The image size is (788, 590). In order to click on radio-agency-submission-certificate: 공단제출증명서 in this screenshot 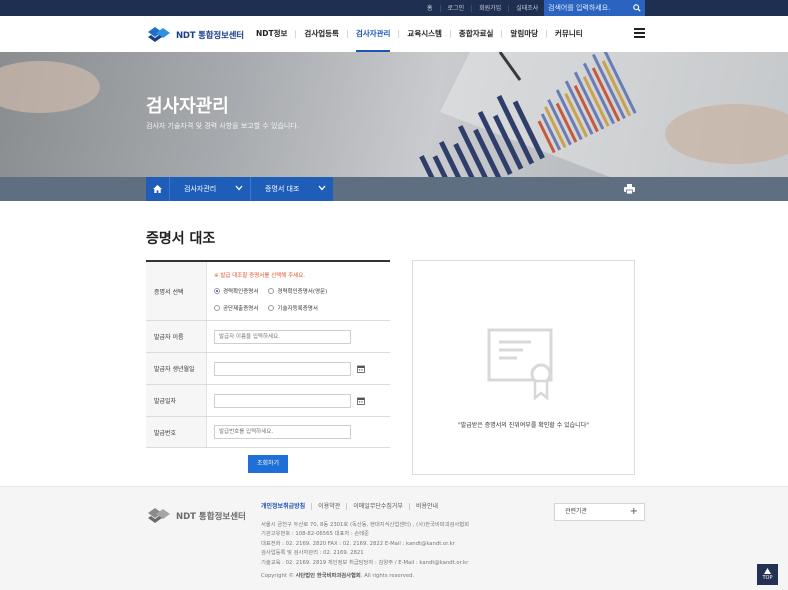, I will do `click(236, 308)`.